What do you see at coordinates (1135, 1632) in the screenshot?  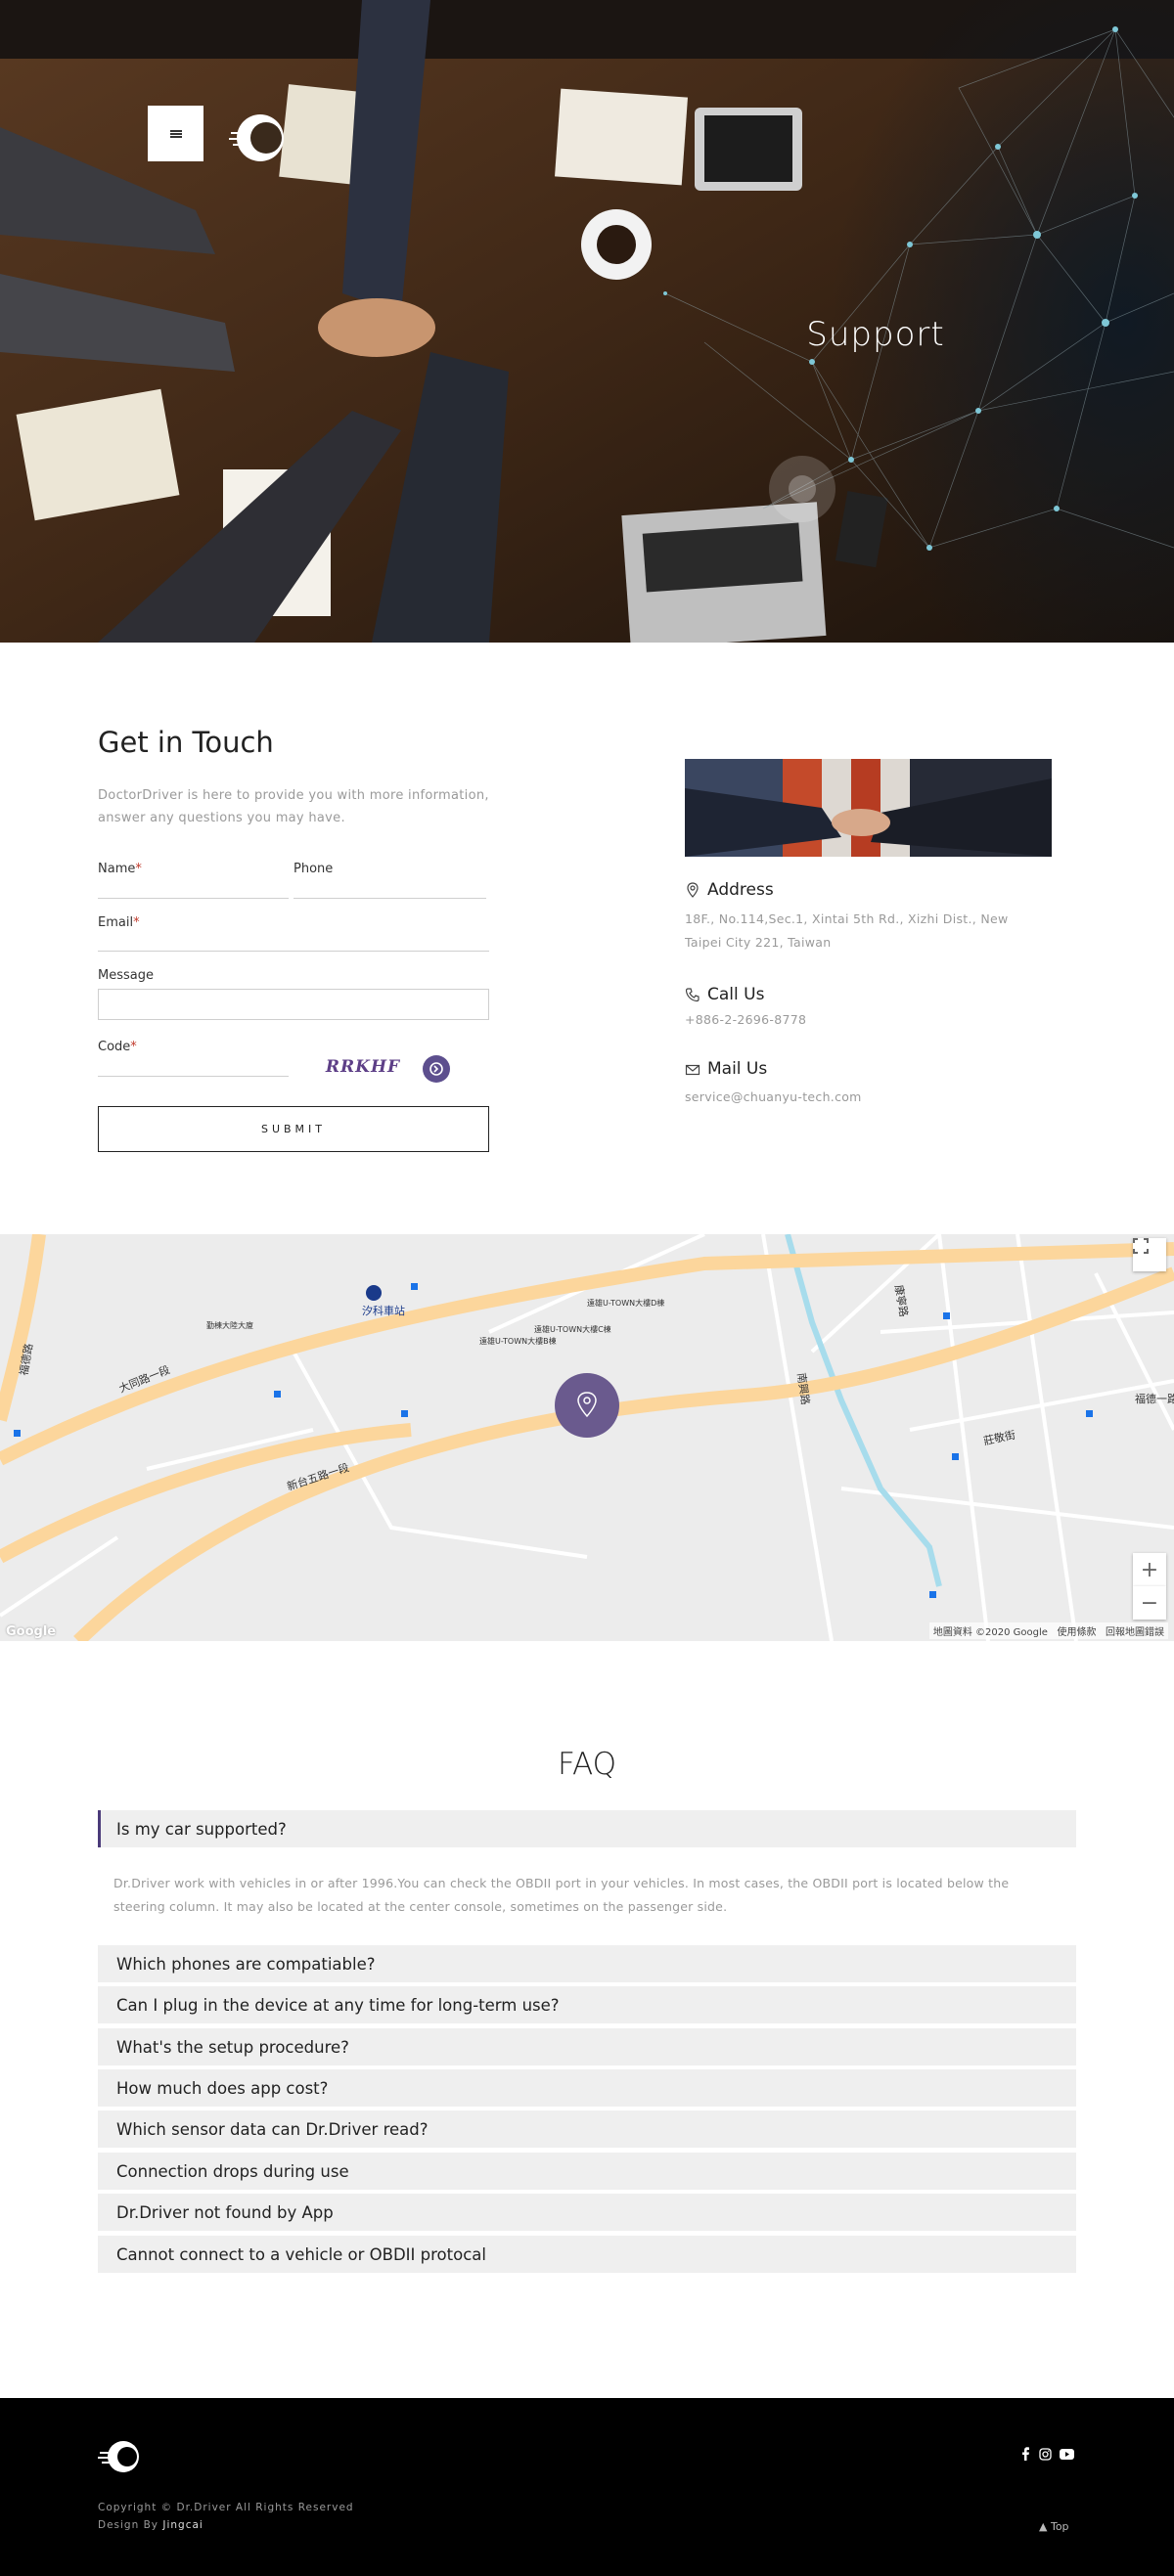 I see `map-report-link: 回報地圖錯誤` at bounding box center [1135, 1632].